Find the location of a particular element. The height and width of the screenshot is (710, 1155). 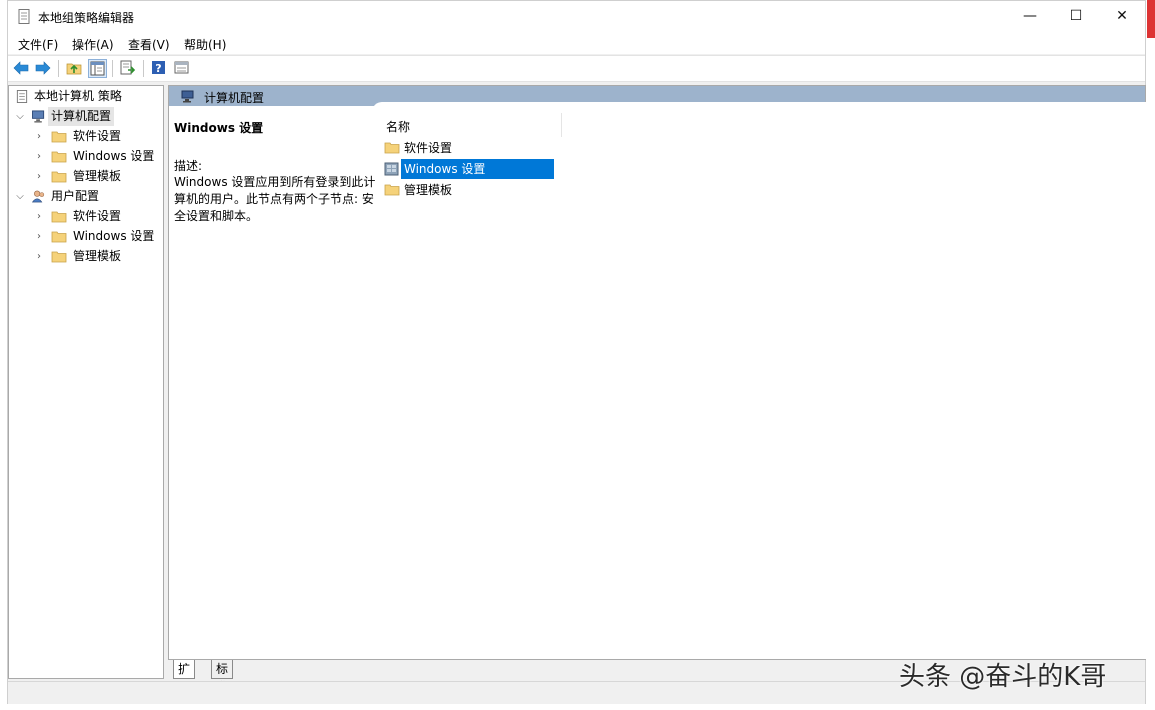

column-header-label: 名称 is located at coordinates (398, 127).